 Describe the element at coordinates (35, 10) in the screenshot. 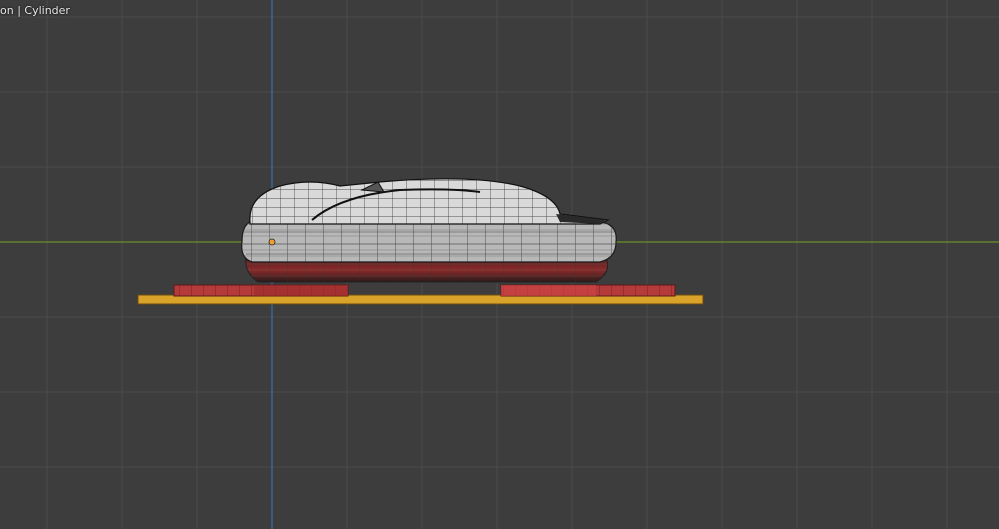

I see `viewport-header-text: on | Cylinder` at that location.